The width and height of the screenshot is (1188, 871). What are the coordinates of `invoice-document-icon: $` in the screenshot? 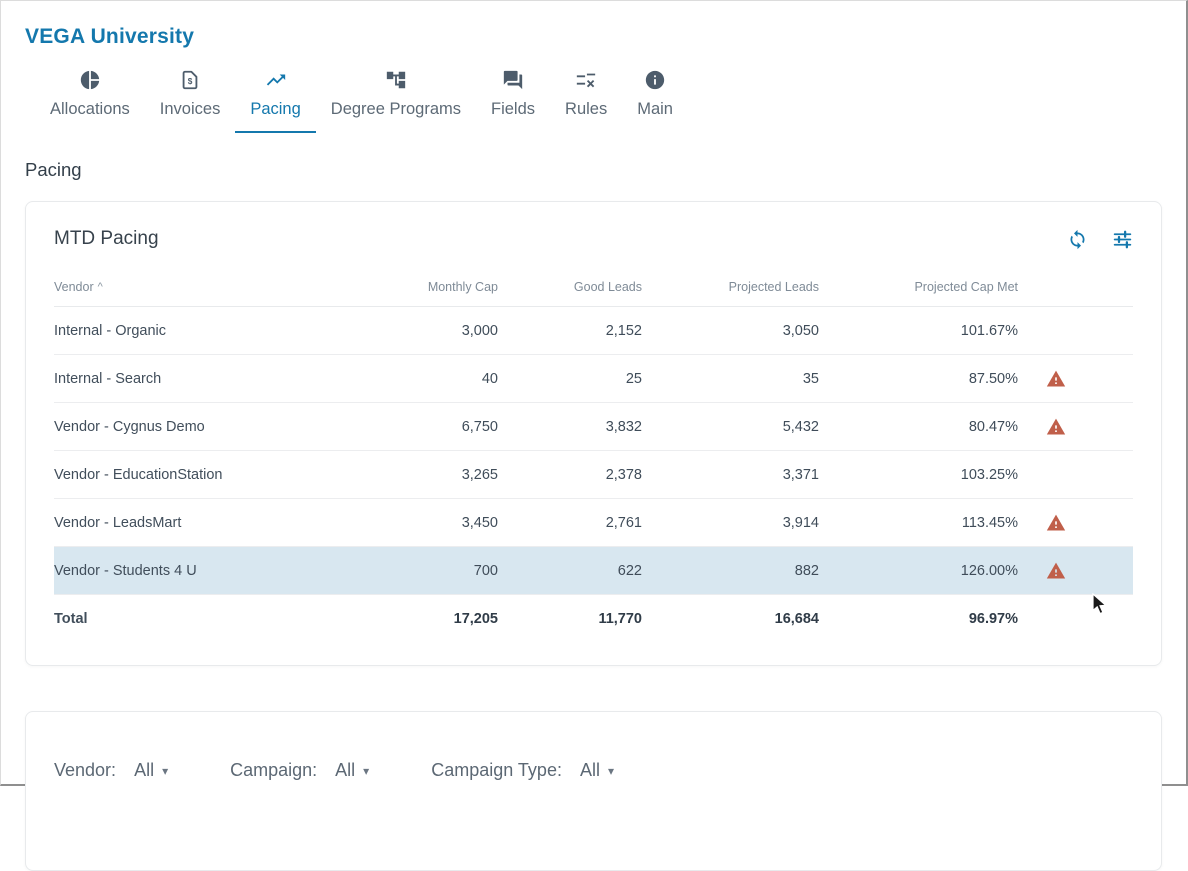 It's located at (190, 80).